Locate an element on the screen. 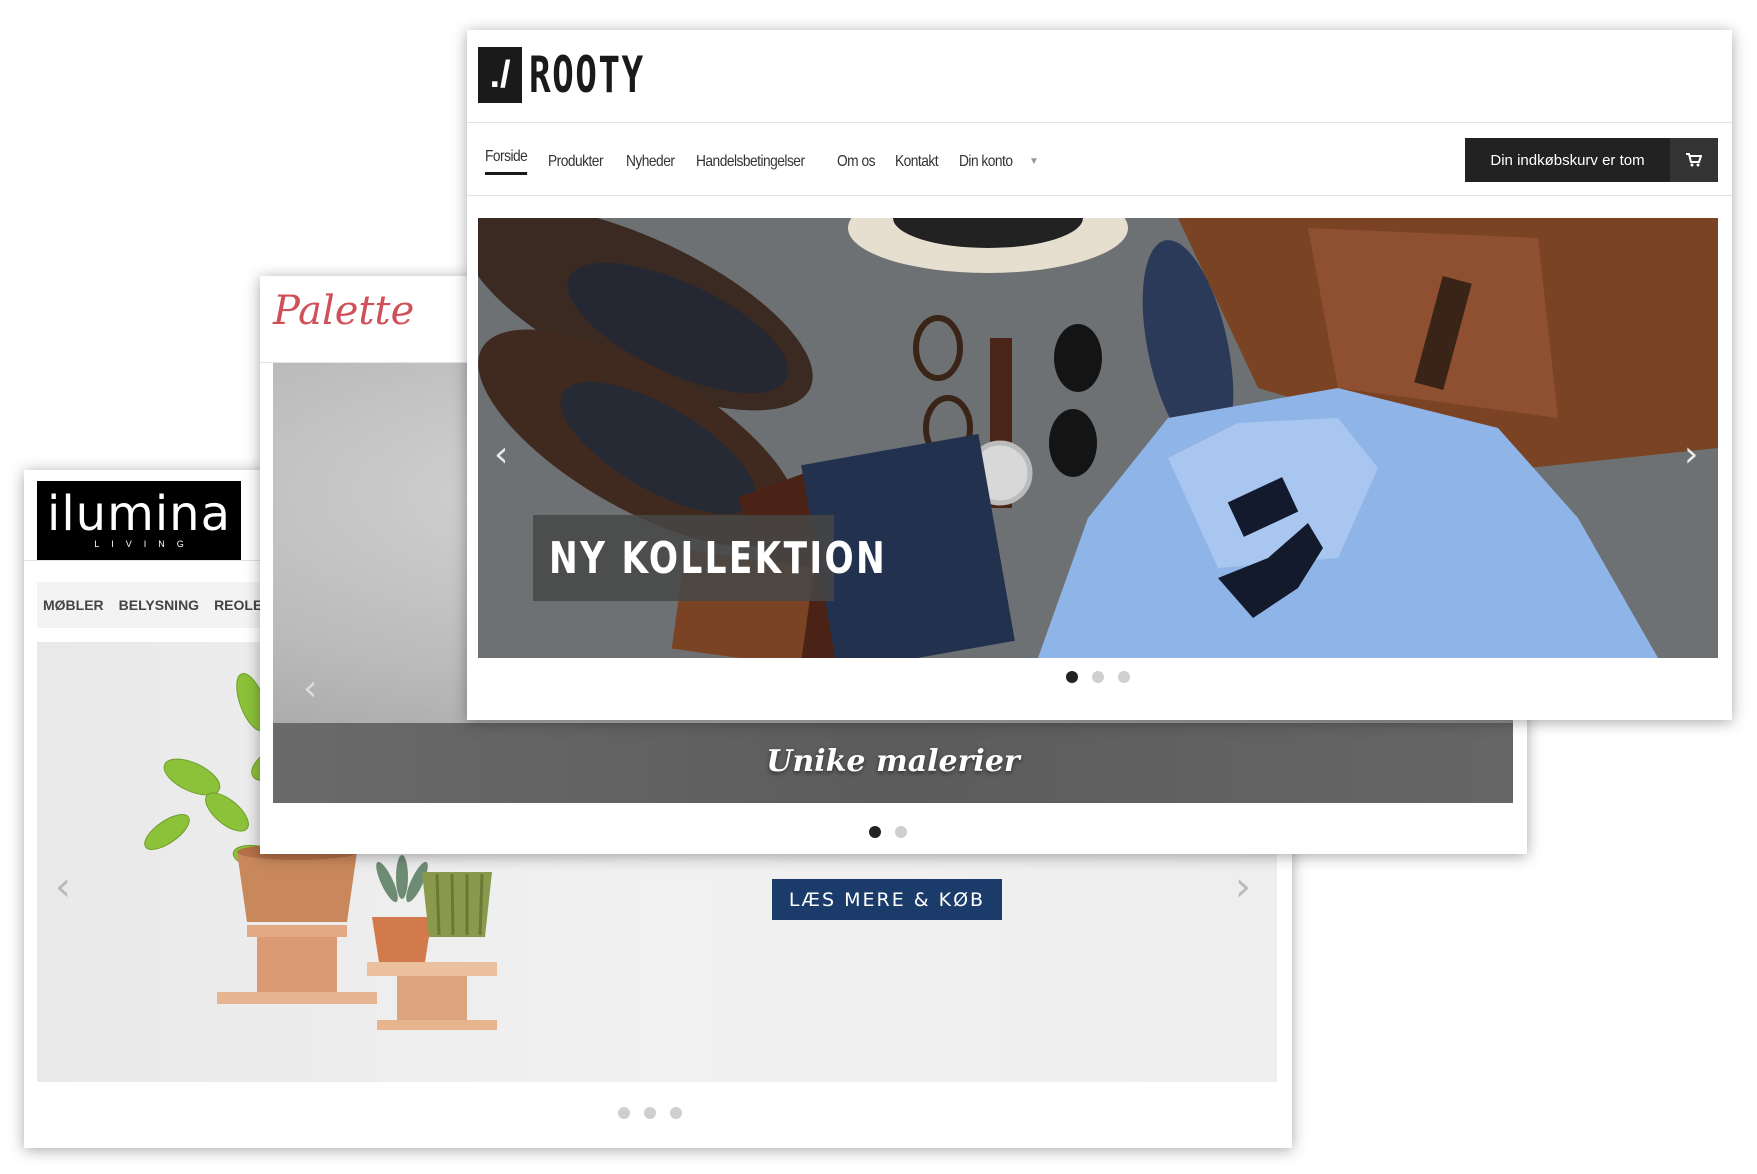 This screenshot has height=1174, width=1757. read-more-buy-button: LÆS MERE & KØB is located at coordinates (887, 899).